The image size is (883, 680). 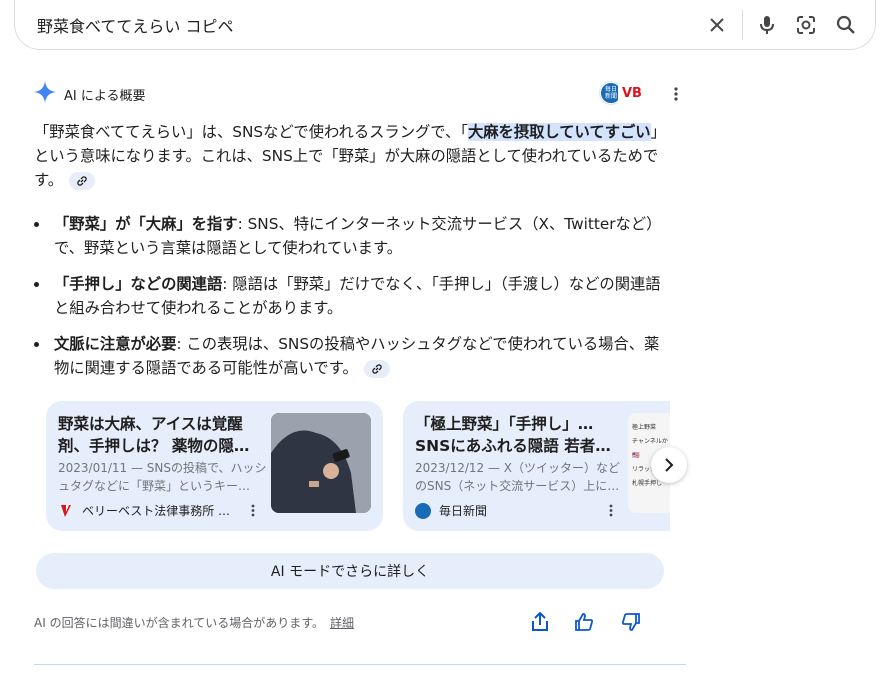 I want to click on search-divider, so click(x=742, y=25).